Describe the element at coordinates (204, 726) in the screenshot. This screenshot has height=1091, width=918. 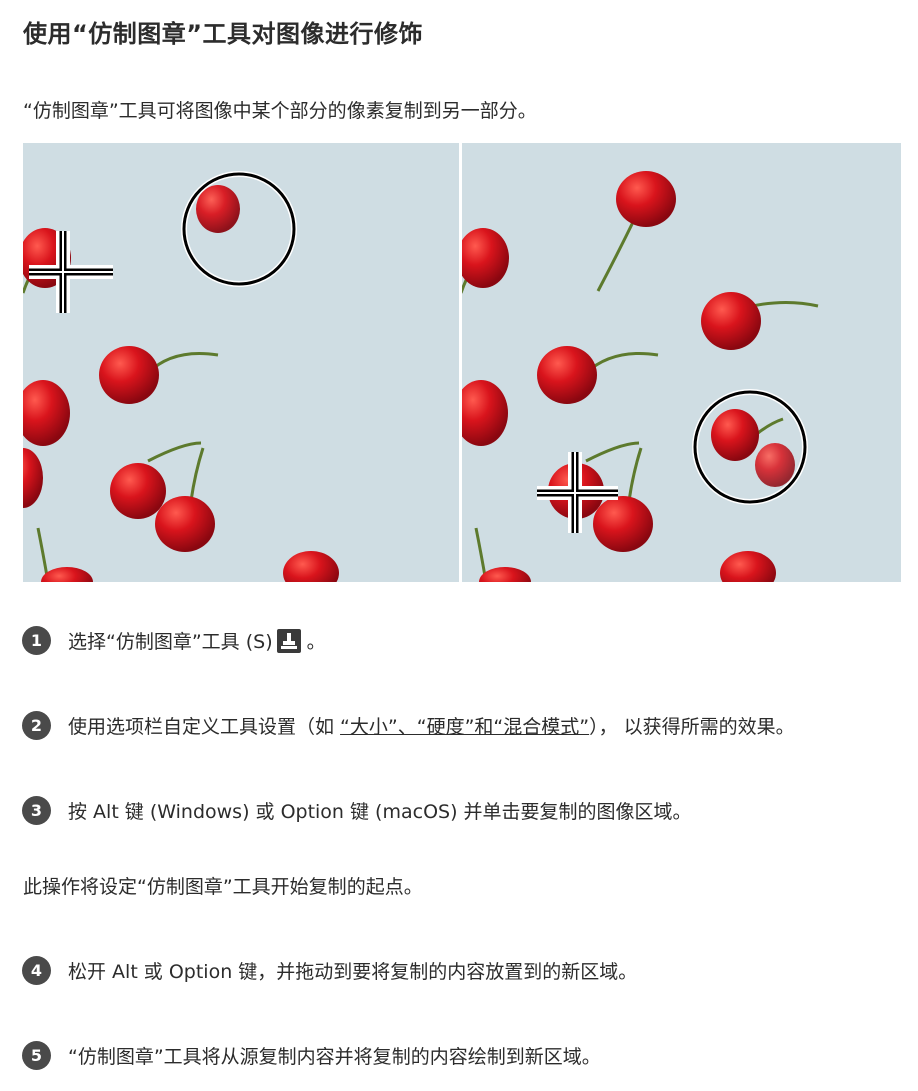
I see `step-2-text-before: 使用选项栏自定义工具设置（如` at that location.